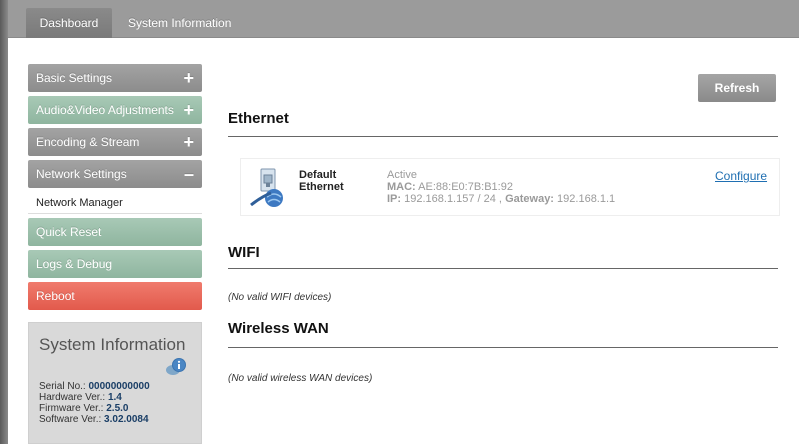 This screenshot has width=799, height=444. I want to click on ip-value: 192.168.1.157 / 24 ,, so click(453, 199).